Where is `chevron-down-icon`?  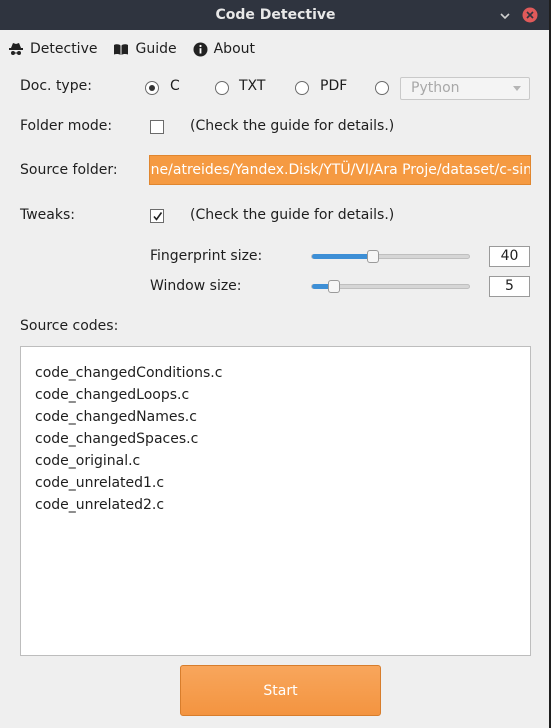
chevron-down-icon is located at coordinates (517, 88).